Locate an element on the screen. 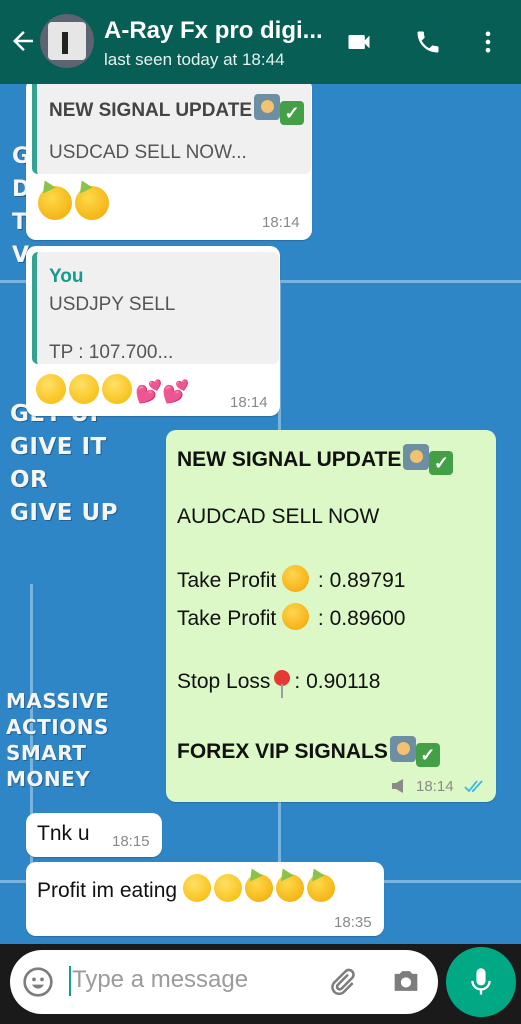 The height and width of the screenshot is (1024, 521). stop-loss-label: Stop Loss is located at coordinates (224, 681).